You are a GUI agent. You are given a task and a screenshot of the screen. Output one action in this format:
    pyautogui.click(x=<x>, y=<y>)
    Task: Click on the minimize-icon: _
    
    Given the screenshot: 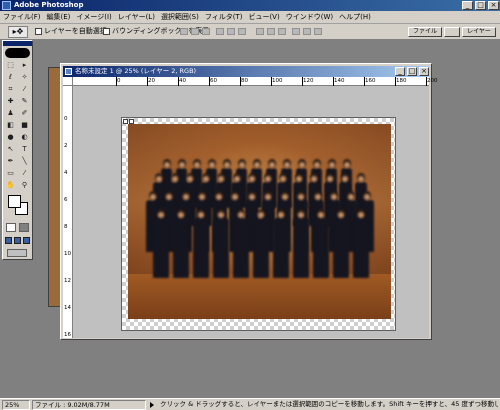 What is the action you would take?
    pyautogui.click(x=467, y=5)
    